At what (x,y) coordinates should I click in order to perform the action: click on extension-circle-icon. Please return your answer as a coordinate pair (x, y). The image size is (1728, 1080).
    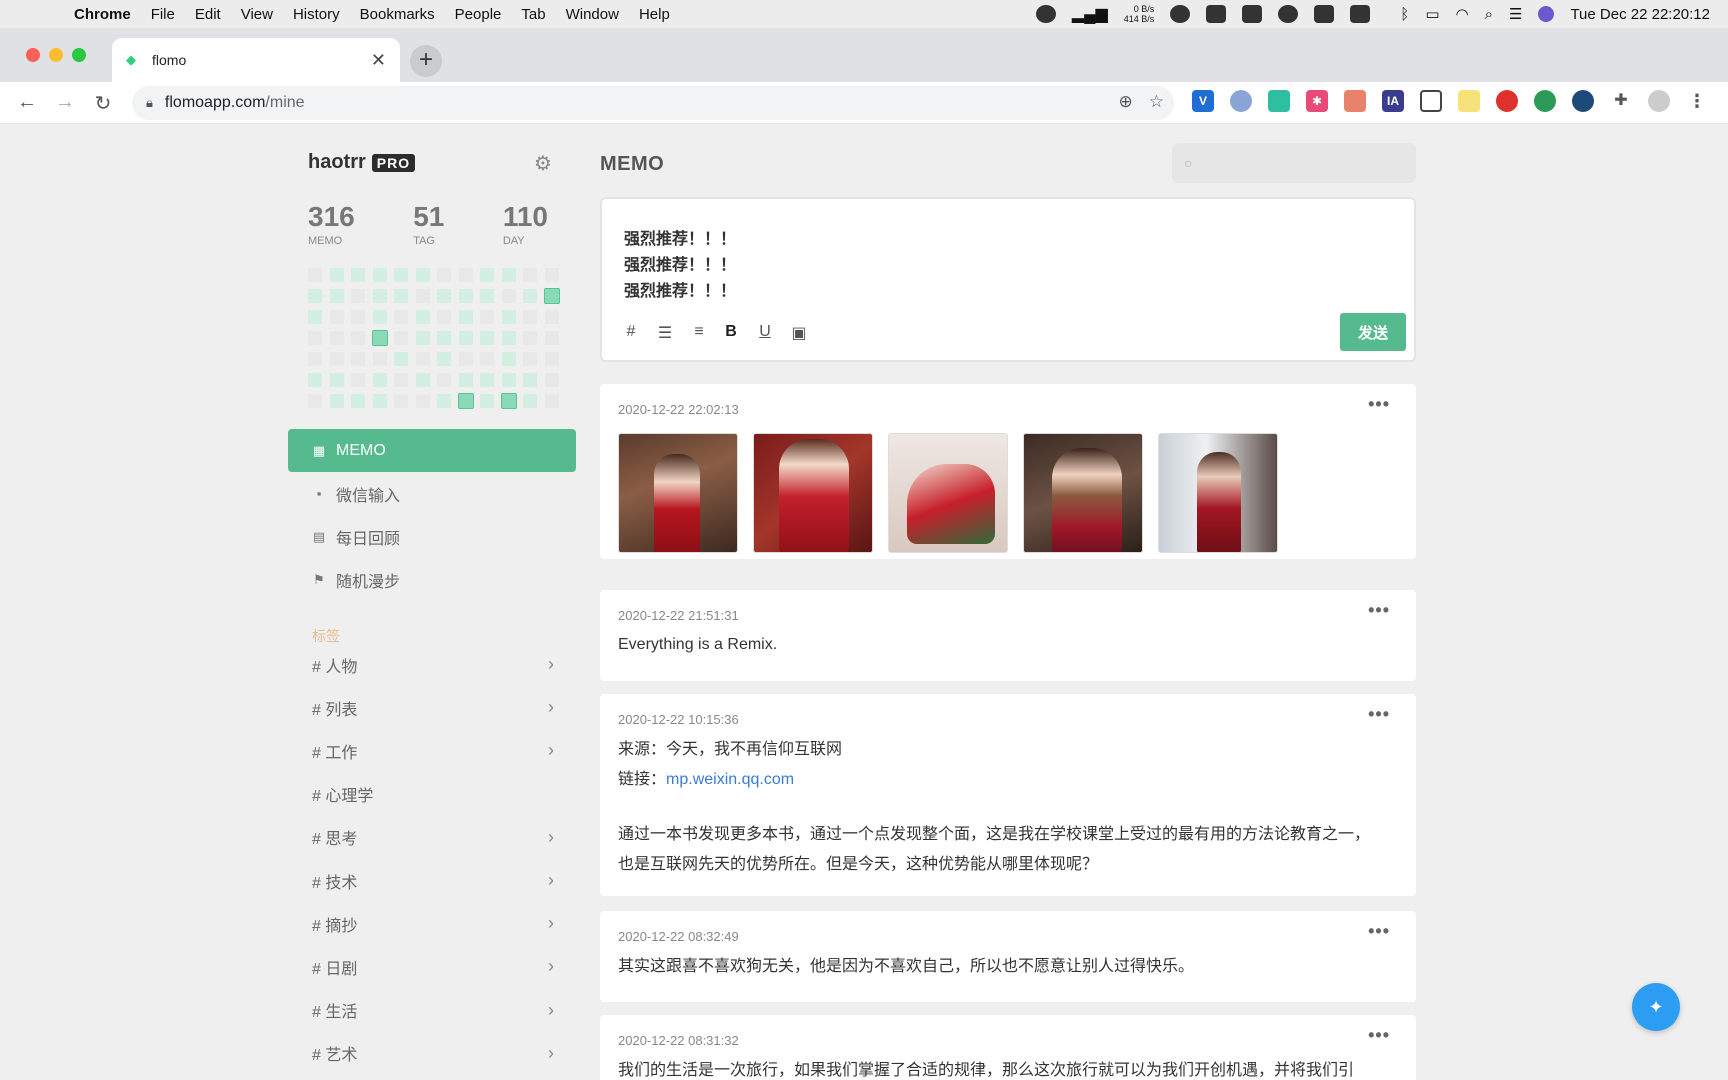
    Looking at the image, I should click on (1241, 101).